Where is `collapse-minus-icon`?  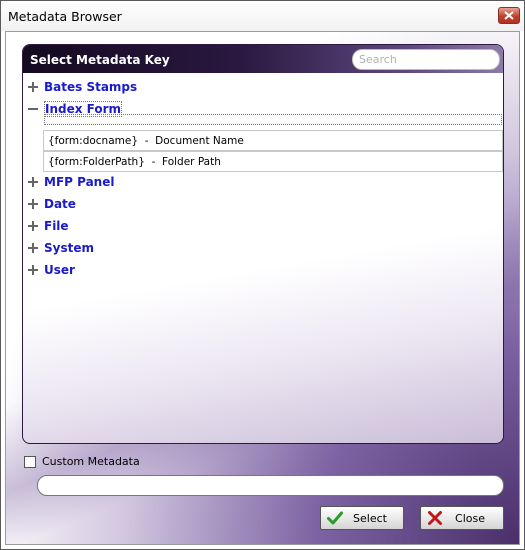 collapse-minus-icon is located at coordinates (33, 109).